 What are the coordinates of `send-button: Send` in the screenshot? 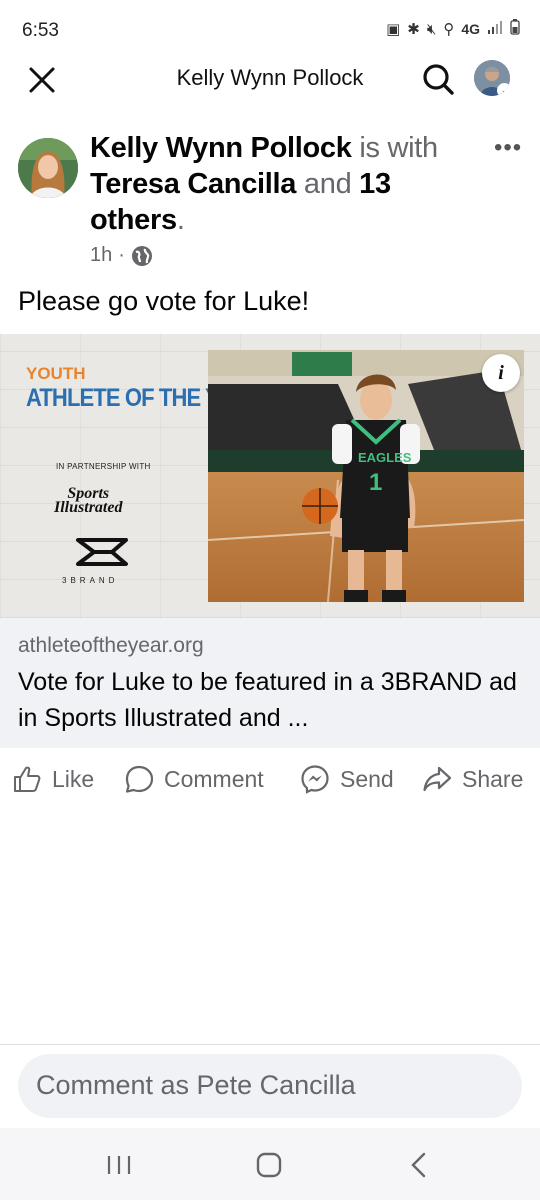 It's located at (347, 779).